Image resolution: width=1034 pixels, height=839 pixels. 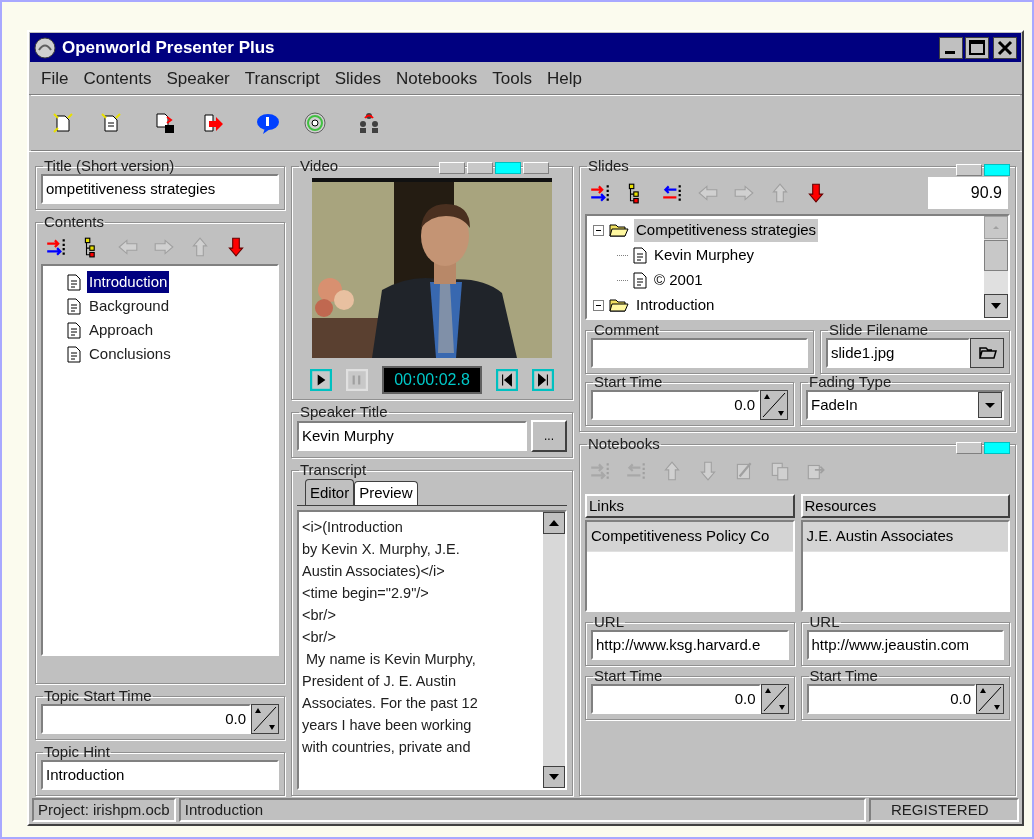 What do you see at coordinates (111, 123) in the screenshot?
I see `open-document-icon` at bounding box center [111, 123].